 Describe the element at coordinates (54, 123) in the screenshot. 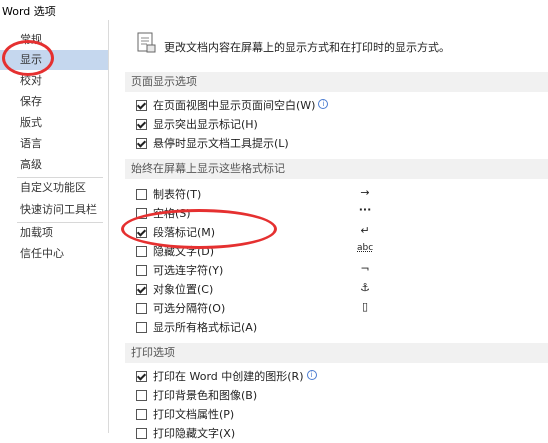

I see `sidebar-item-typography: 版式` at that location.